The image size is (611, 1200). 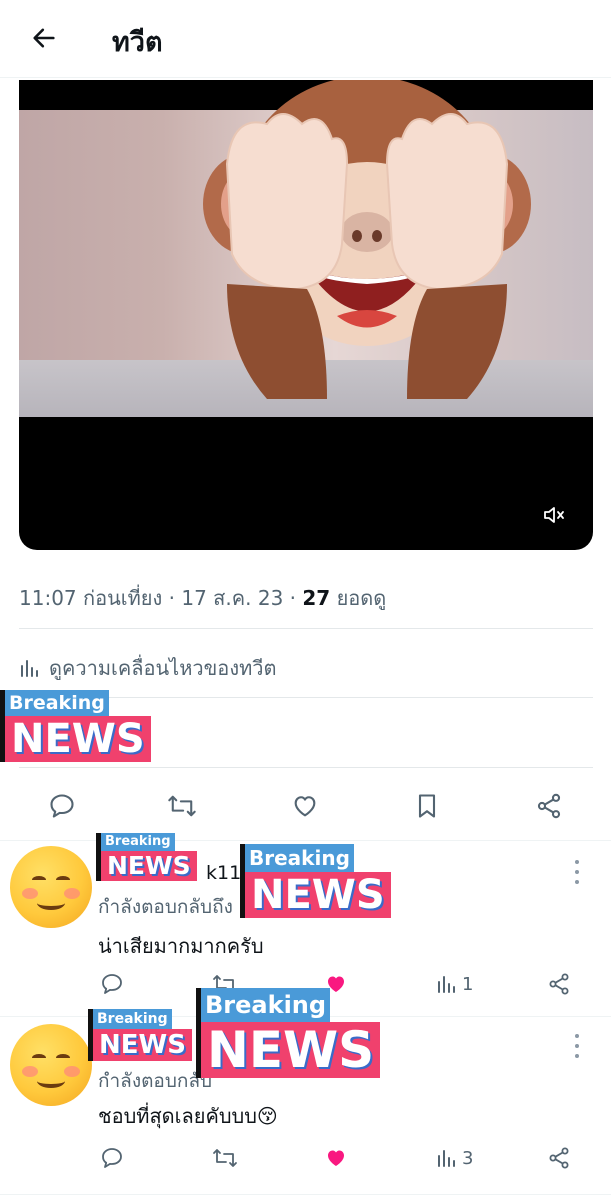 I want to click on analytics-label: ดูความเคลื่อนไหวของทวีต, so click(x=163, y=668).